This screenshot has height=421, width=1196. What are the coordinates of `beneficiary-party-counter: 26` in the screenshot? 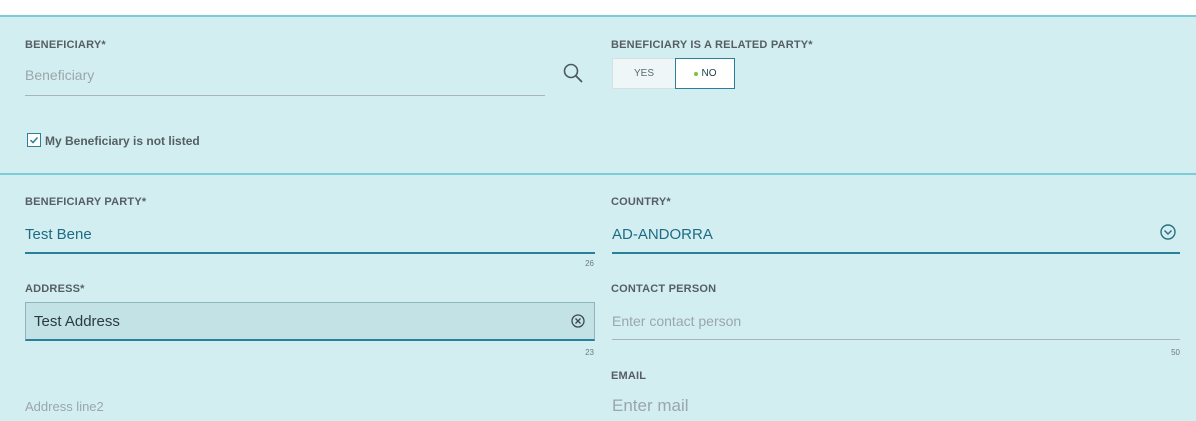 It's located at (589, 263).